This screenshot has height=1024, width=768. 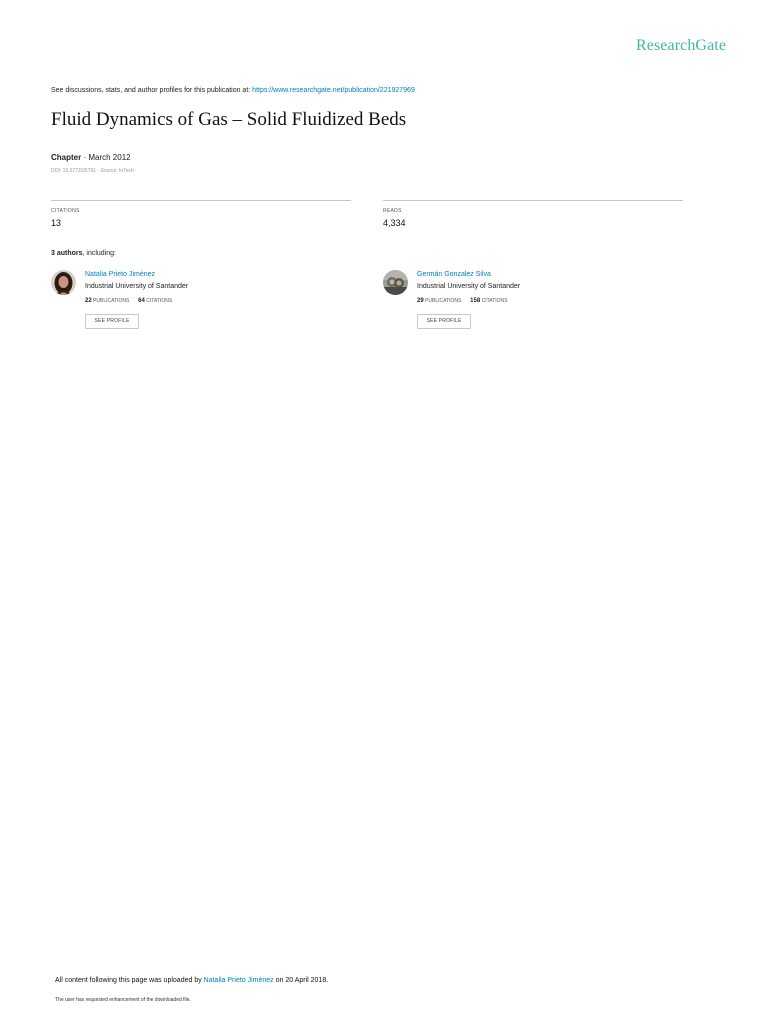 What do you see at coordinates (681, 46) in the screenshot?
I see `researchgate-logo: ResearchGate` at bounding box center [681, 46].